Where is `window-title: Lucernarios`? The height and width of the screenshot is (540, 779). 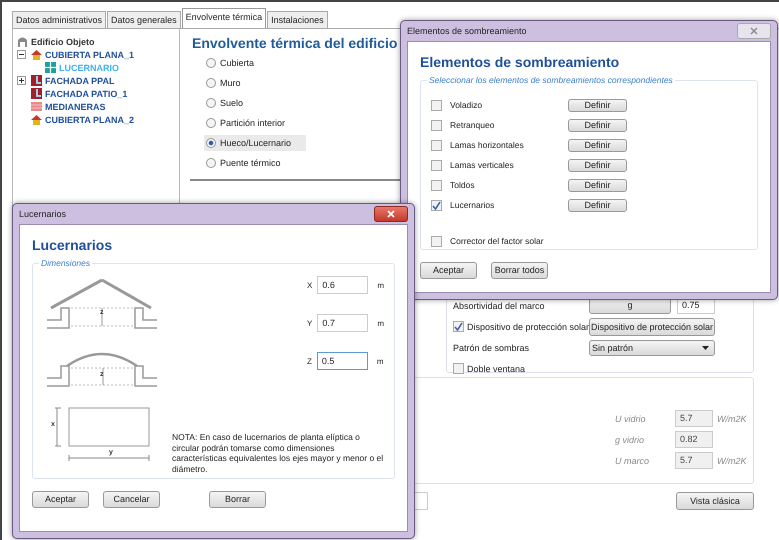
window-title: Lucernarios is located at coordinates (42, 214).